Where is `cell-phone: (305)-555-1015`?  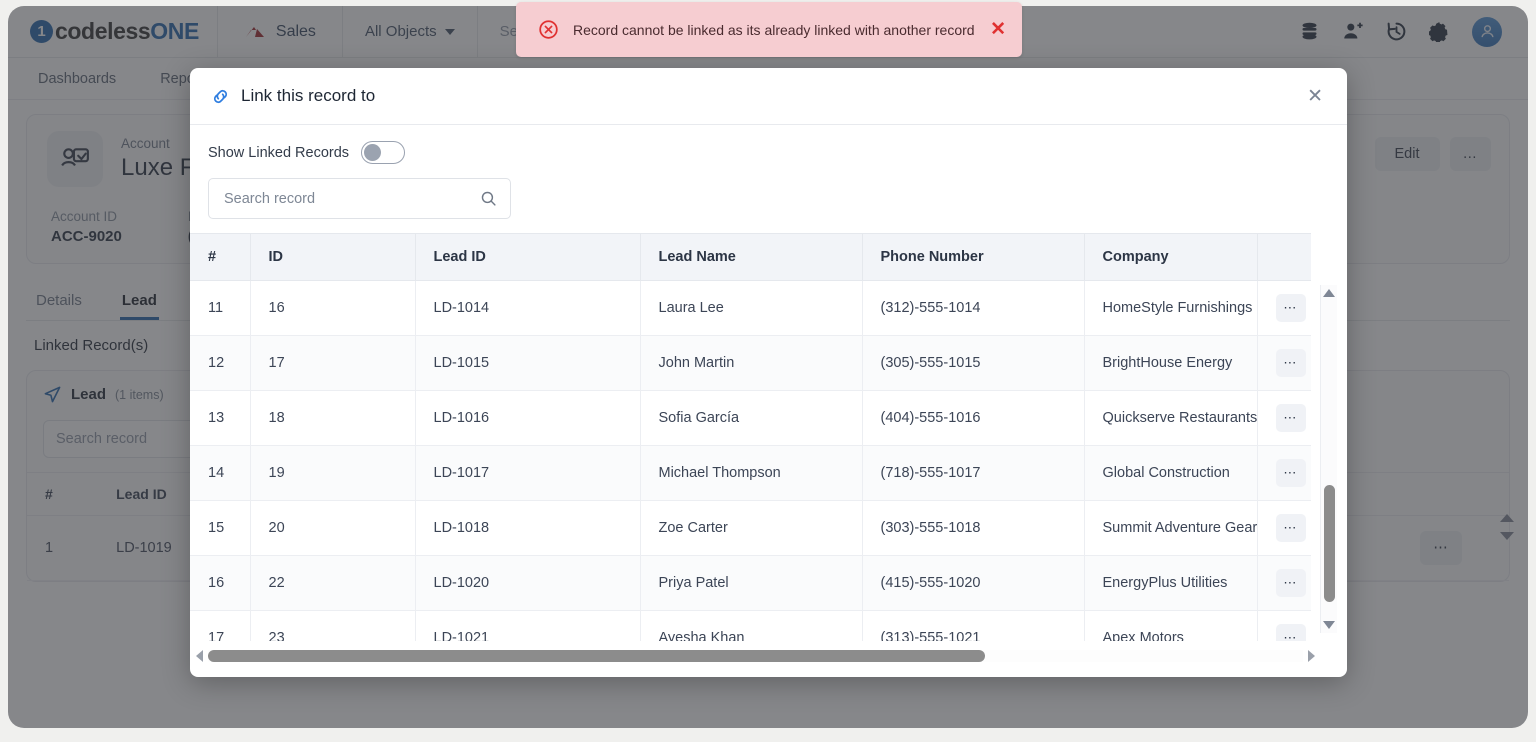 cell-phone: (305)-555-1015 is located at coordinates (973, 363).